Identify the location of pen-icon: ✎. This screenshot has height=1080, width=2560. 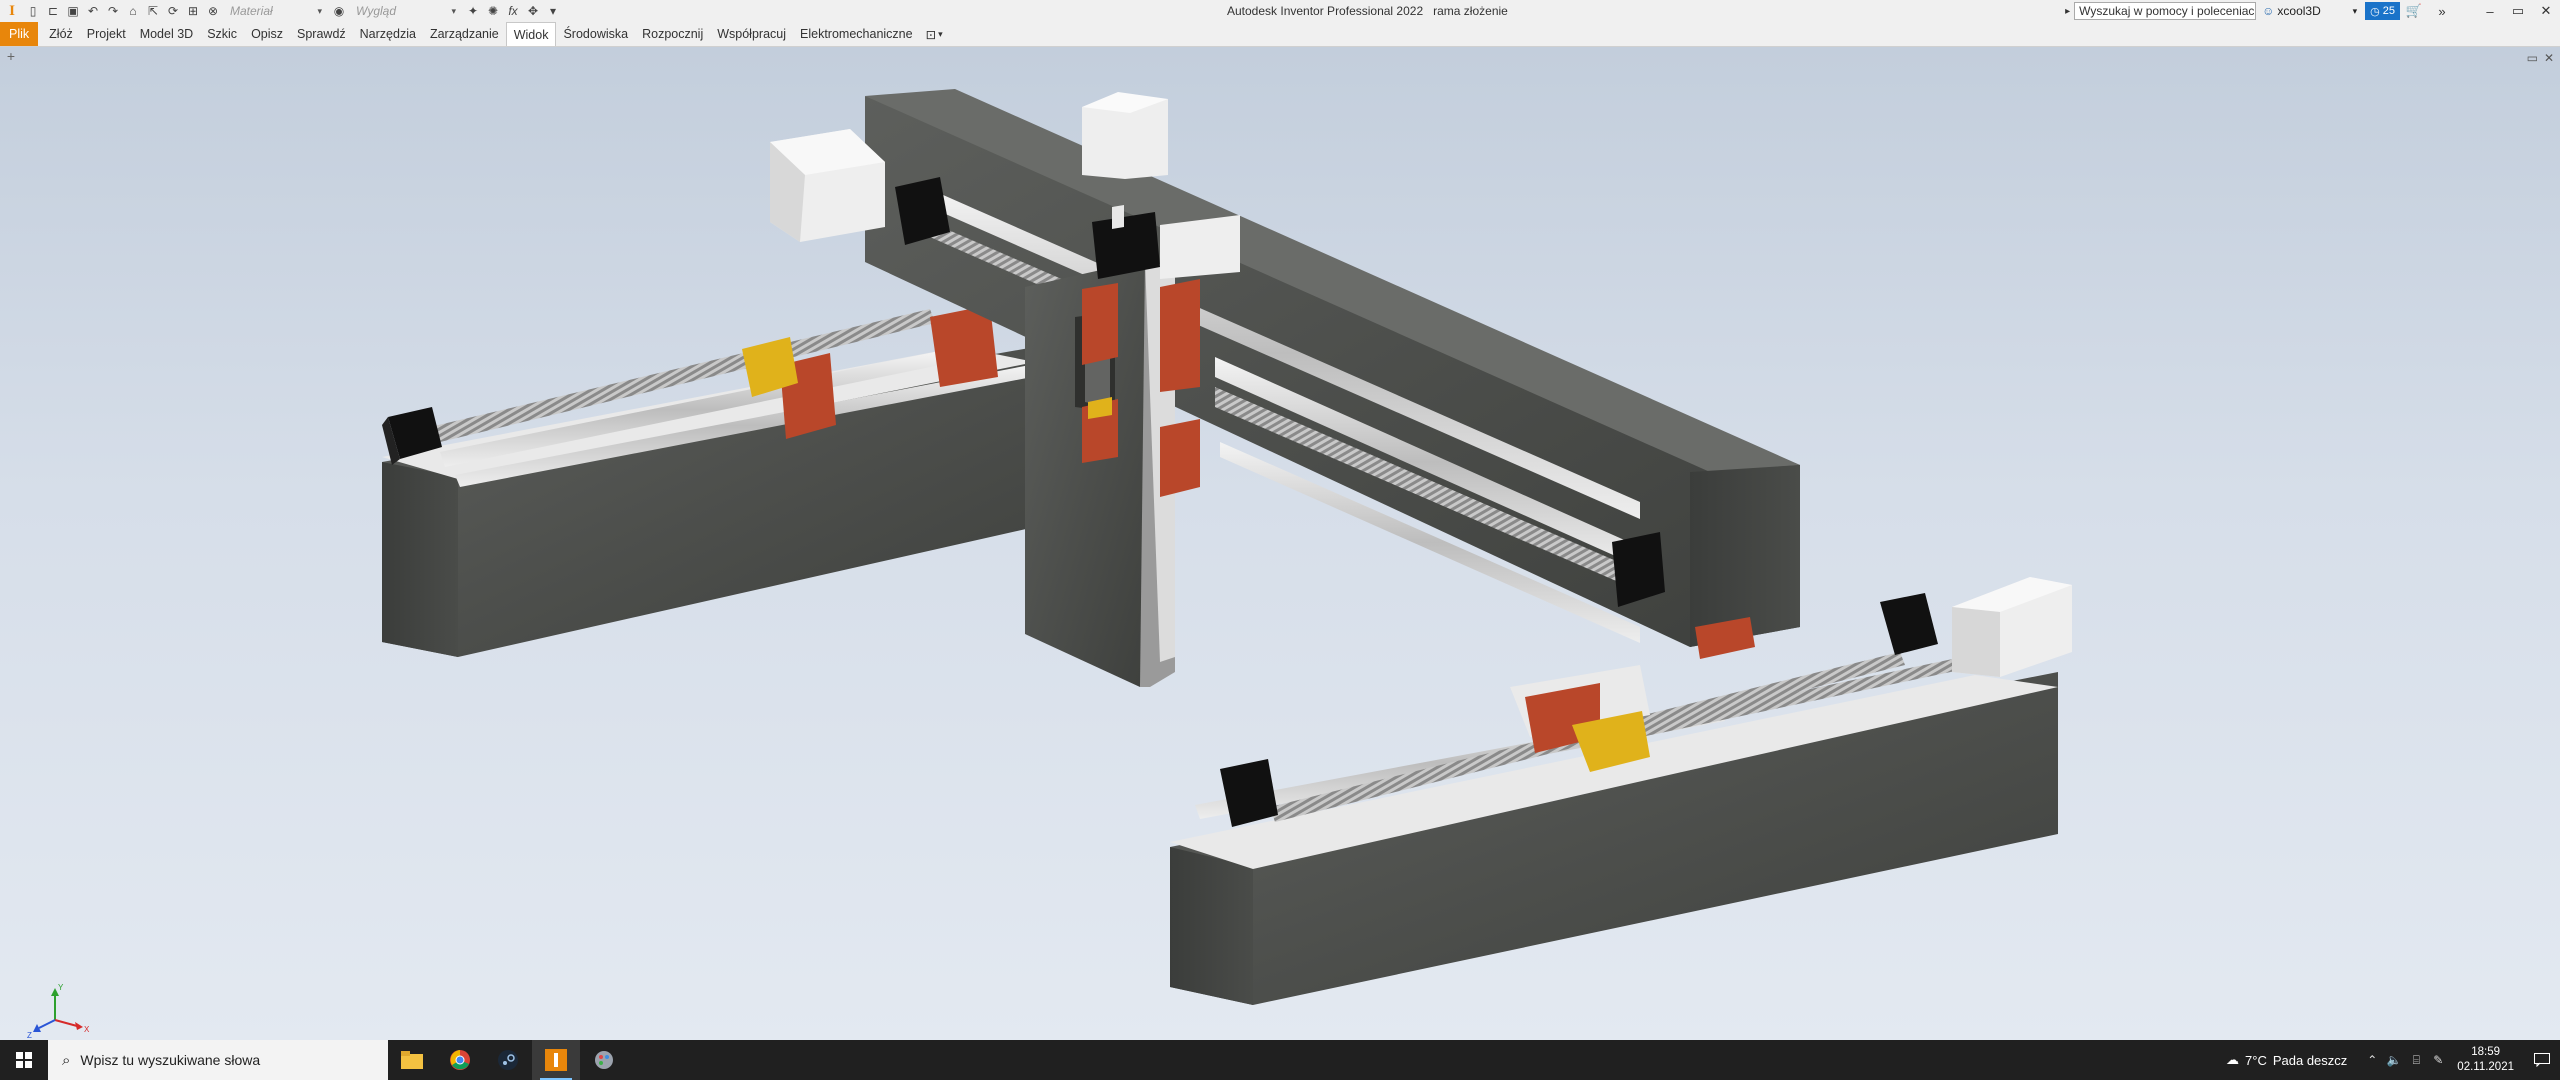
(2438, 1060).